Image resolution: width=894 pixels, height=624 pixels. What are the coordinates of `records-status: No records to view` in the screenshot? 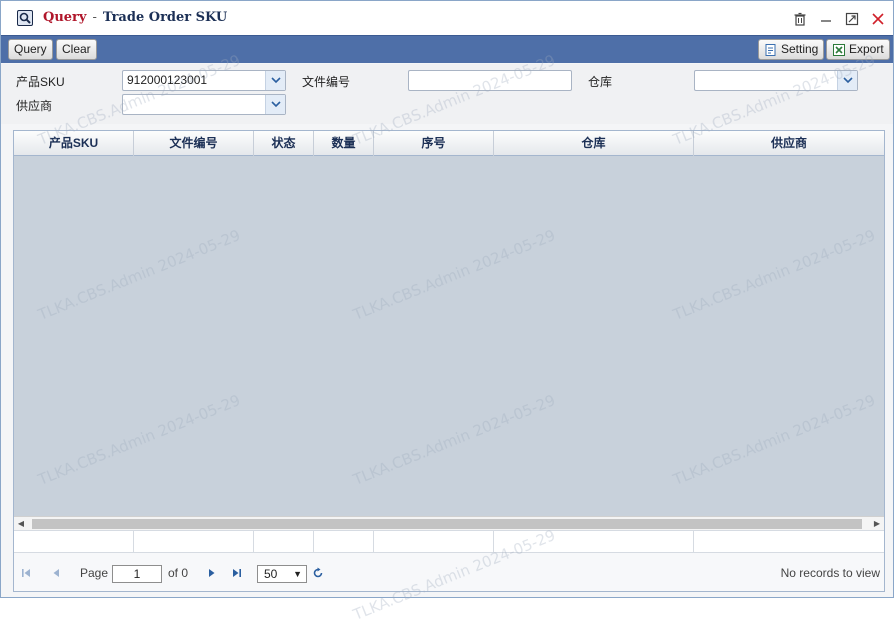 It's located at (830, 573).